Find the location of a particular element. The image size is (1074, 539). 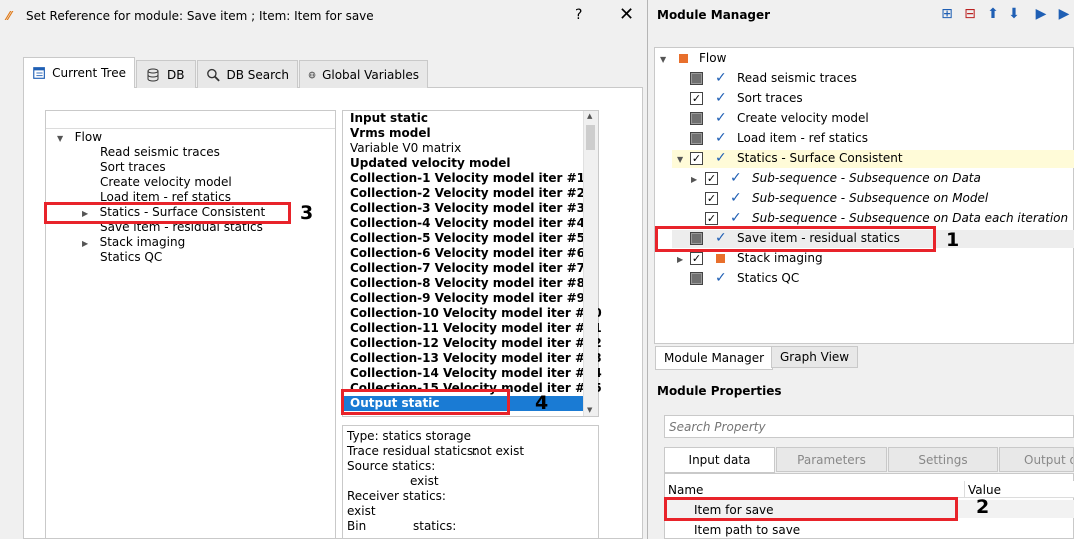

tree-item: Read seismic traces is located at coordinates (160, 152).